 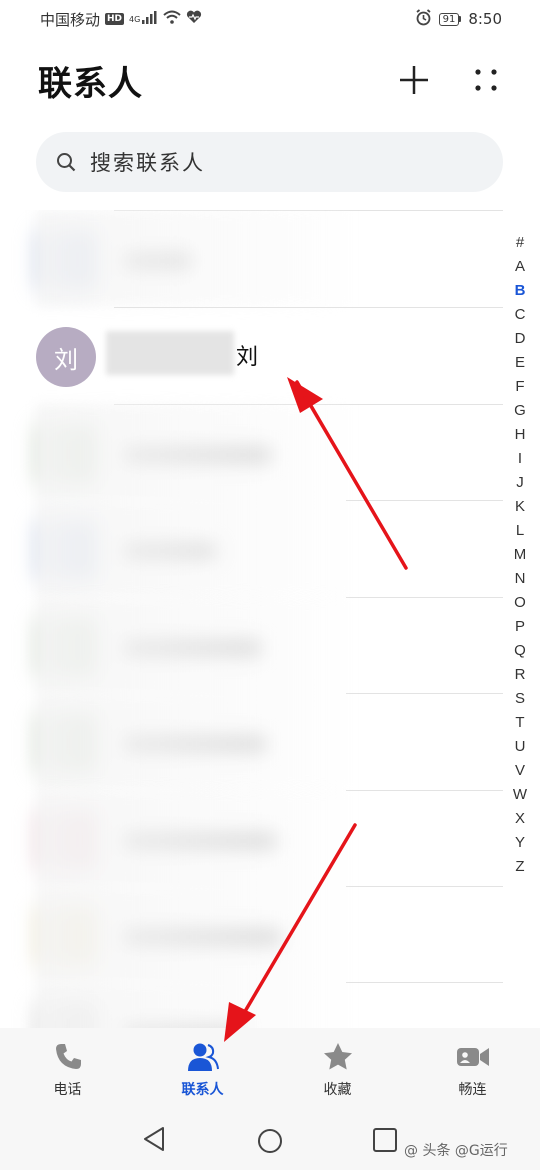 I want to click on index-letter: A, so click(x=520, y=267).